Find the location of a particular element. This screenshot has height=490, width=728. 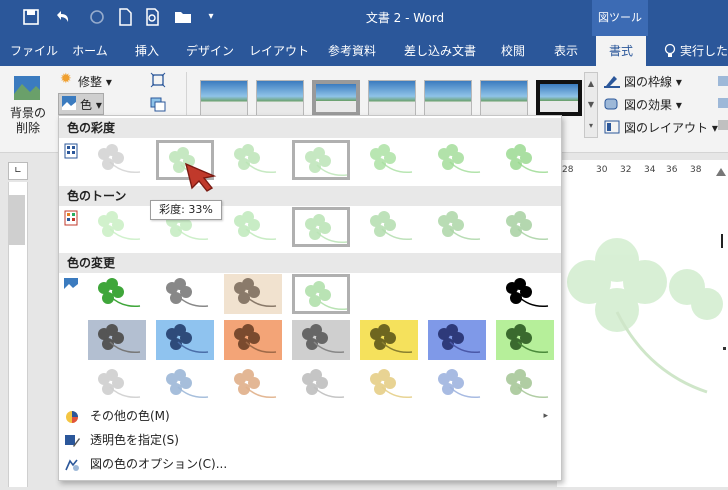

more-colors-item: その他の色(M) ▸ is located at coordinates (309, 416).